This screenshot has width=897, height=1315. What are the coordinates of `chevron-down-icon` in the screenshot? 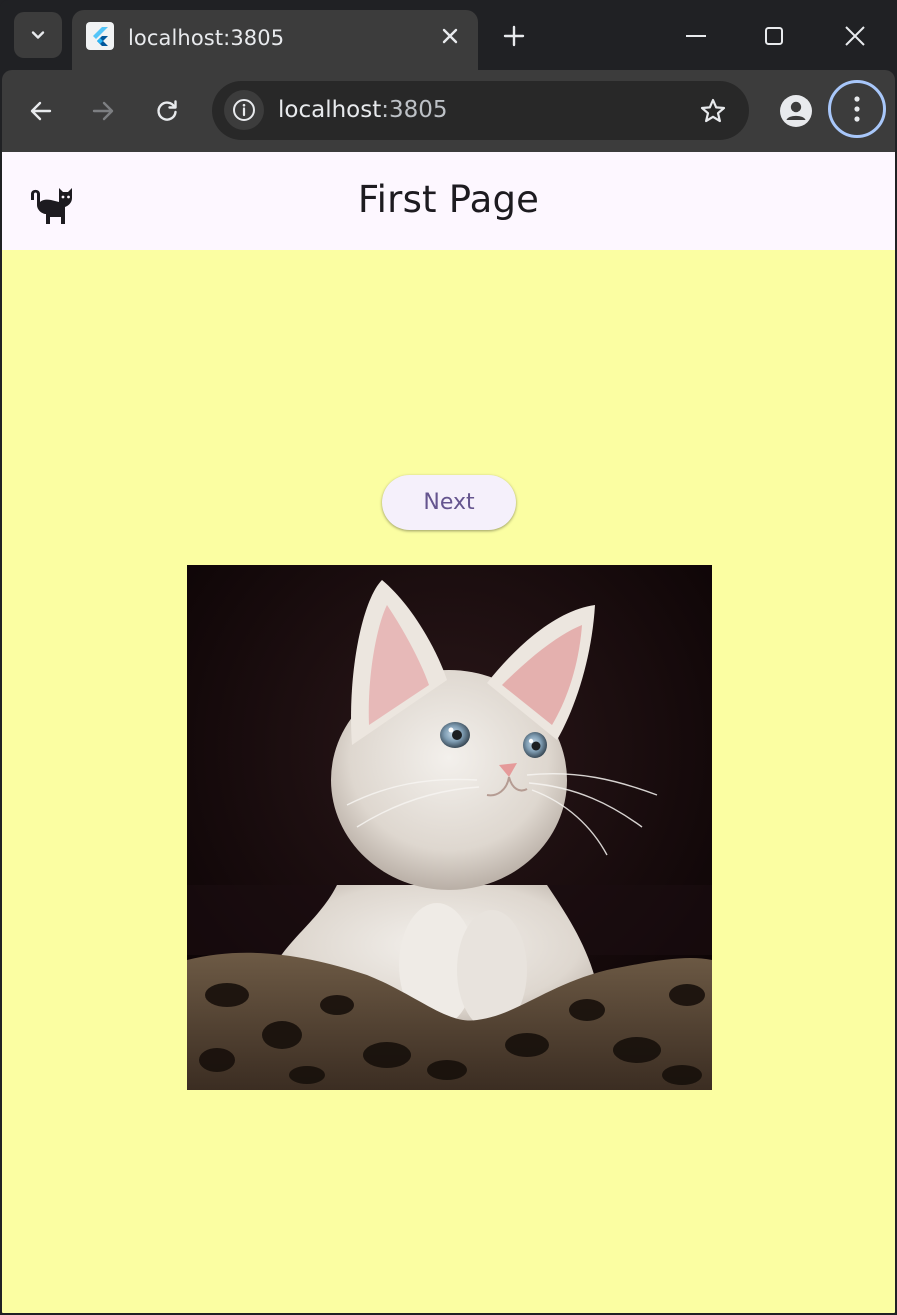 It's located at (38, 35).